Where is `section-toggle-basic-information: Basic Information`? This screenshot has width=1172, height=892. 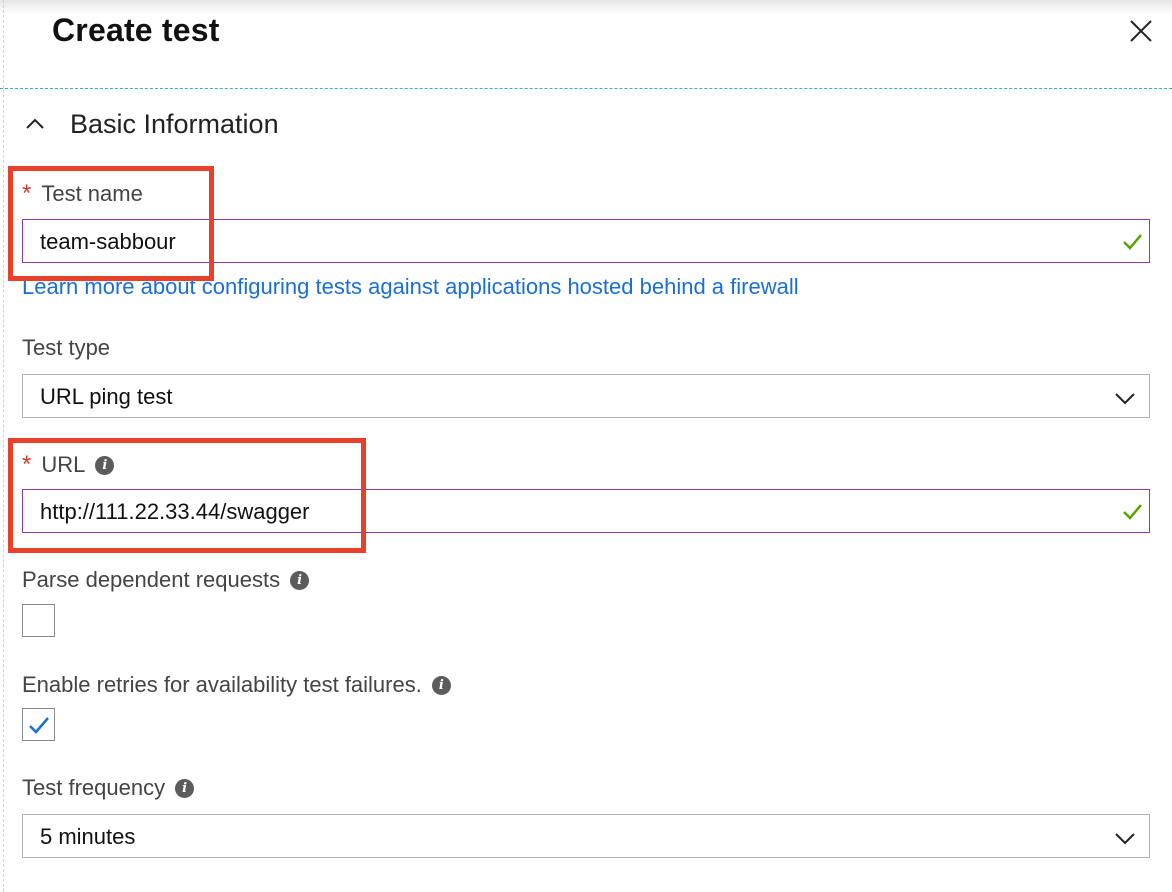 section-toggle-basic-information: Basic Information is located at coordinates (150, 124).